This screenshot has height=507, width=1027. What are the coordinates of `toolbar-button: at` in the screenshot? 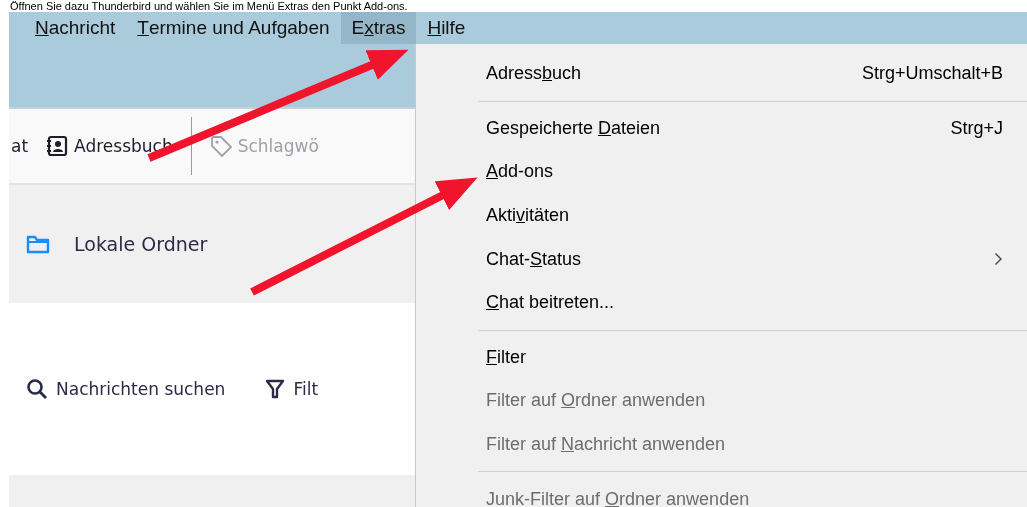 It's located at (20, 146).